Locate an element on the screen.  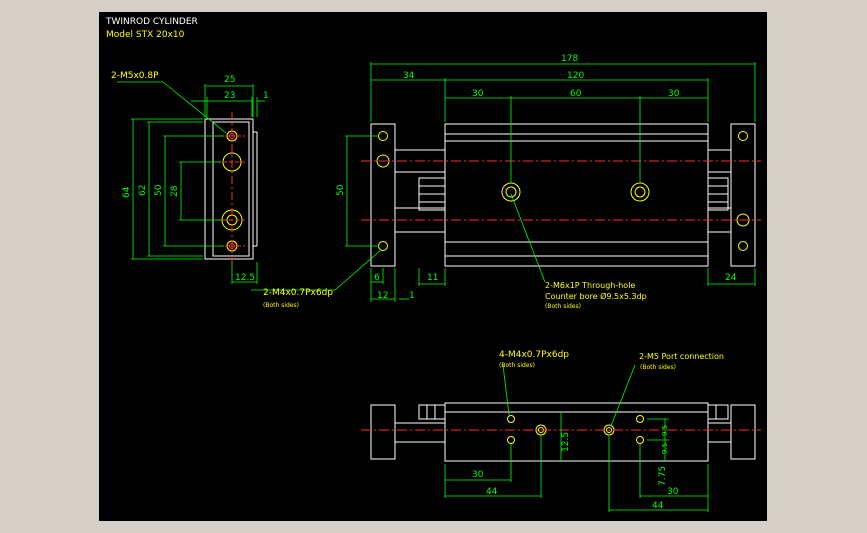
dim-front-1: 1 is located at coordinates (412, 296).